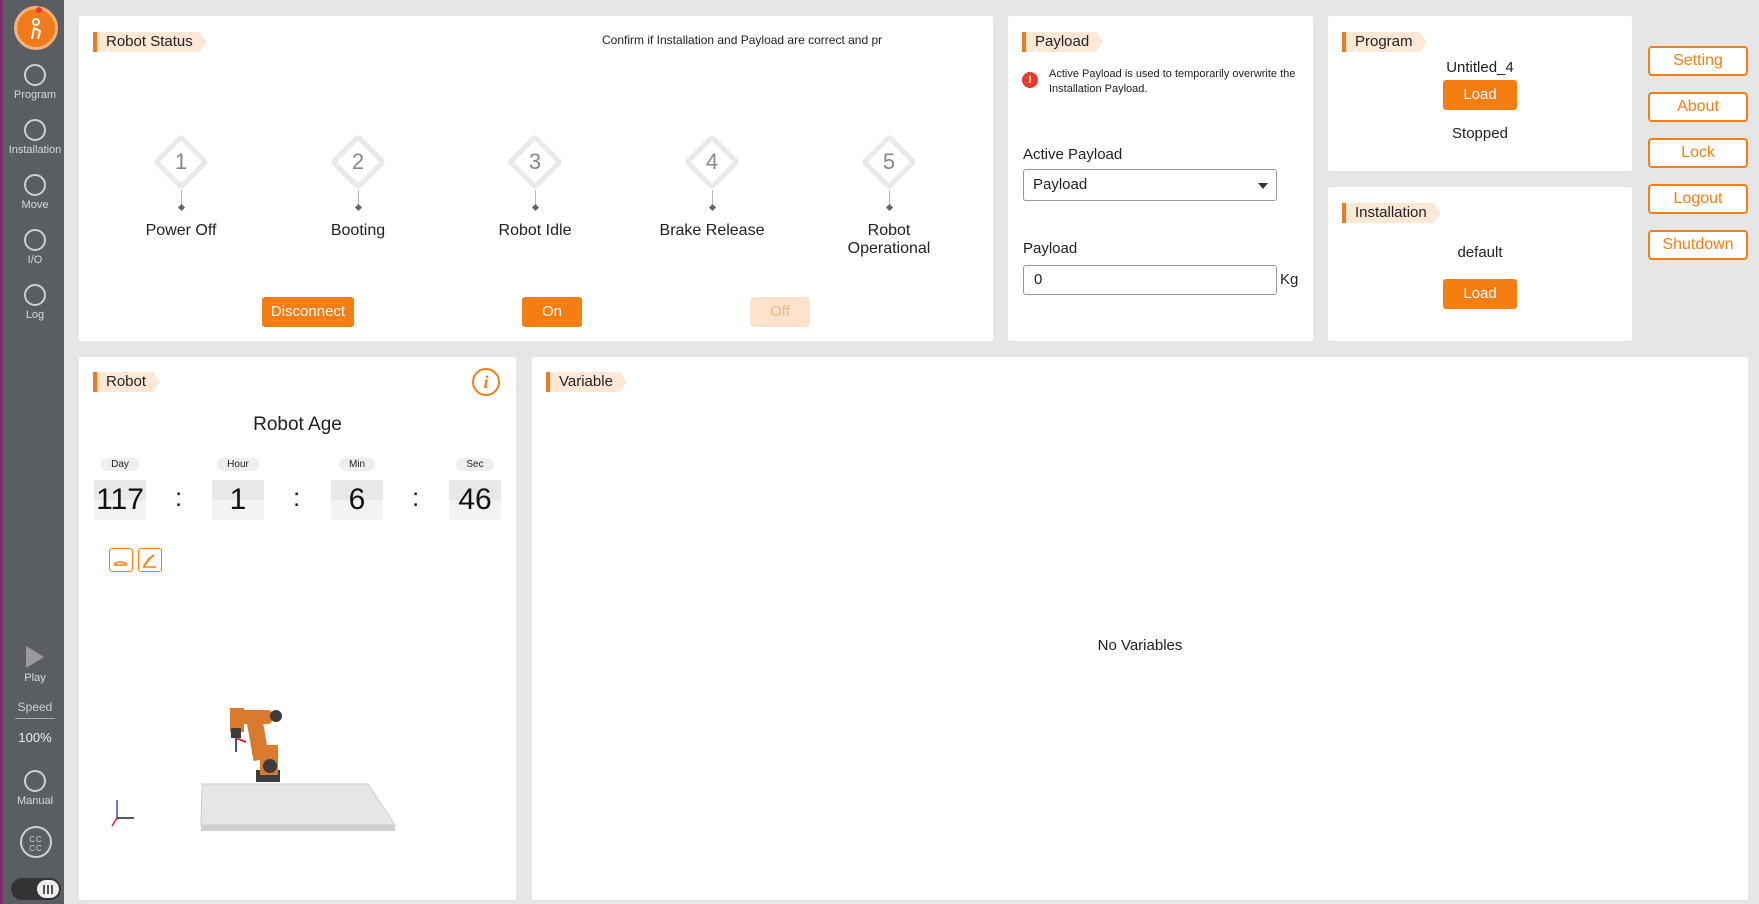  What do you see at coordinates (1480, 95) in the screenshot?
I see `program-load-button: Load` at bounding box center [1480, 95].